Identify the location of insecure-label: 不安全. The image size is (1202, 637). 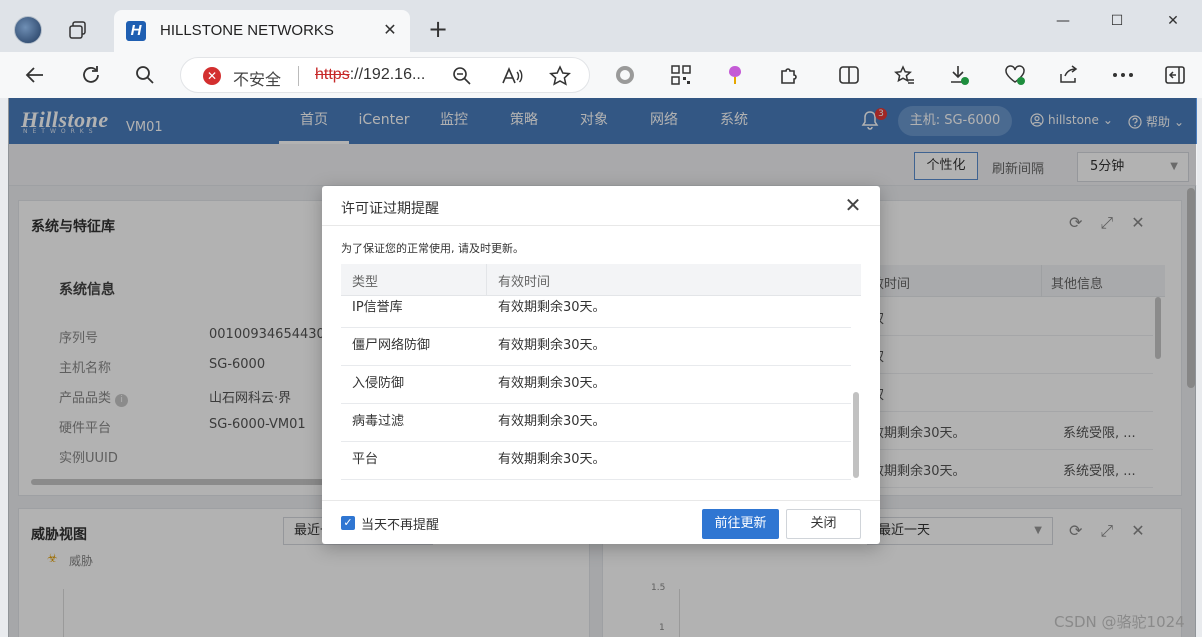
(257, 78).